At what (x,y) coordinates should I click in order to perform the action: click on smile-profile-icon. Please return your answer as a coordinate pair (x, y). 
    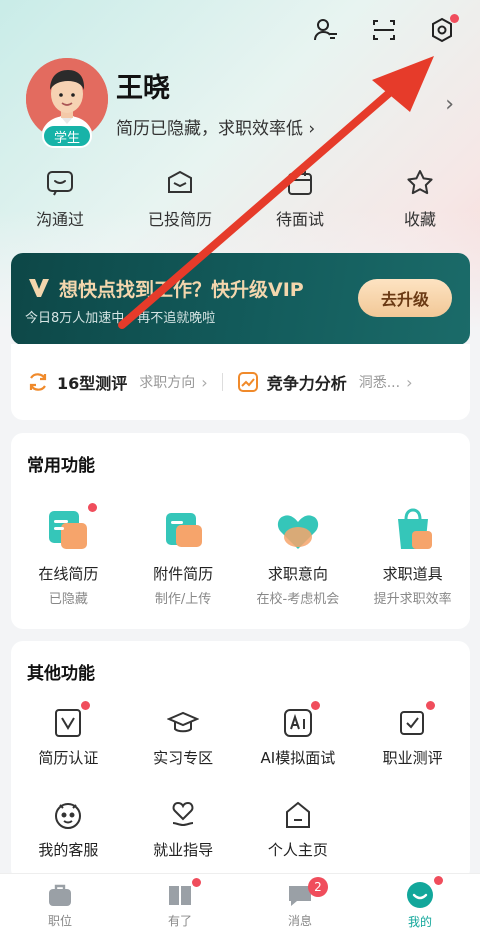
    Looking at the image, I should click on (420, 894).